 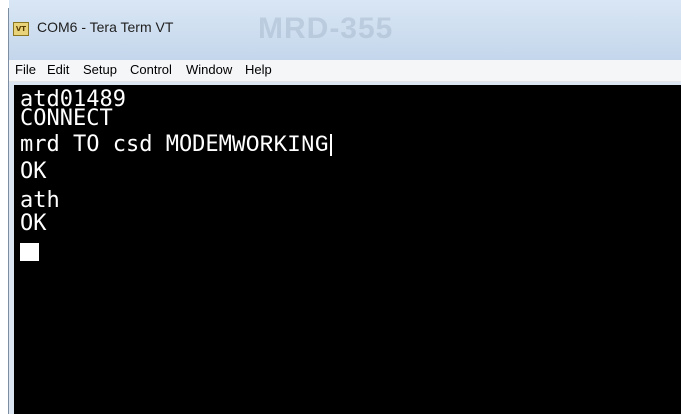 I want to click on menu-help: Help, so click(x=258, y=69).